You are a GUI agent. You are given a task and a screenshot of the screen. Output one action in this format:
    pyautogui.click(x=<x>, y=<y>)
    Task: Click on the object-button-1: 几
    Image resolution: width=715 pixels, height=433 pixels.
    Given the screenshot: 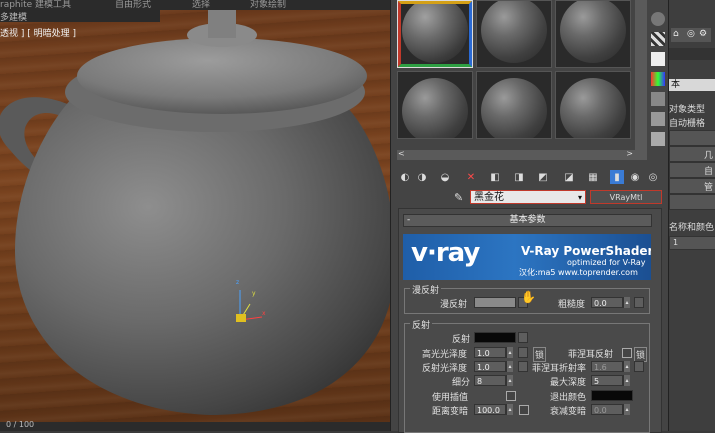 What is the action you would take?
    pyautogui.click(x=708, y=154)
    